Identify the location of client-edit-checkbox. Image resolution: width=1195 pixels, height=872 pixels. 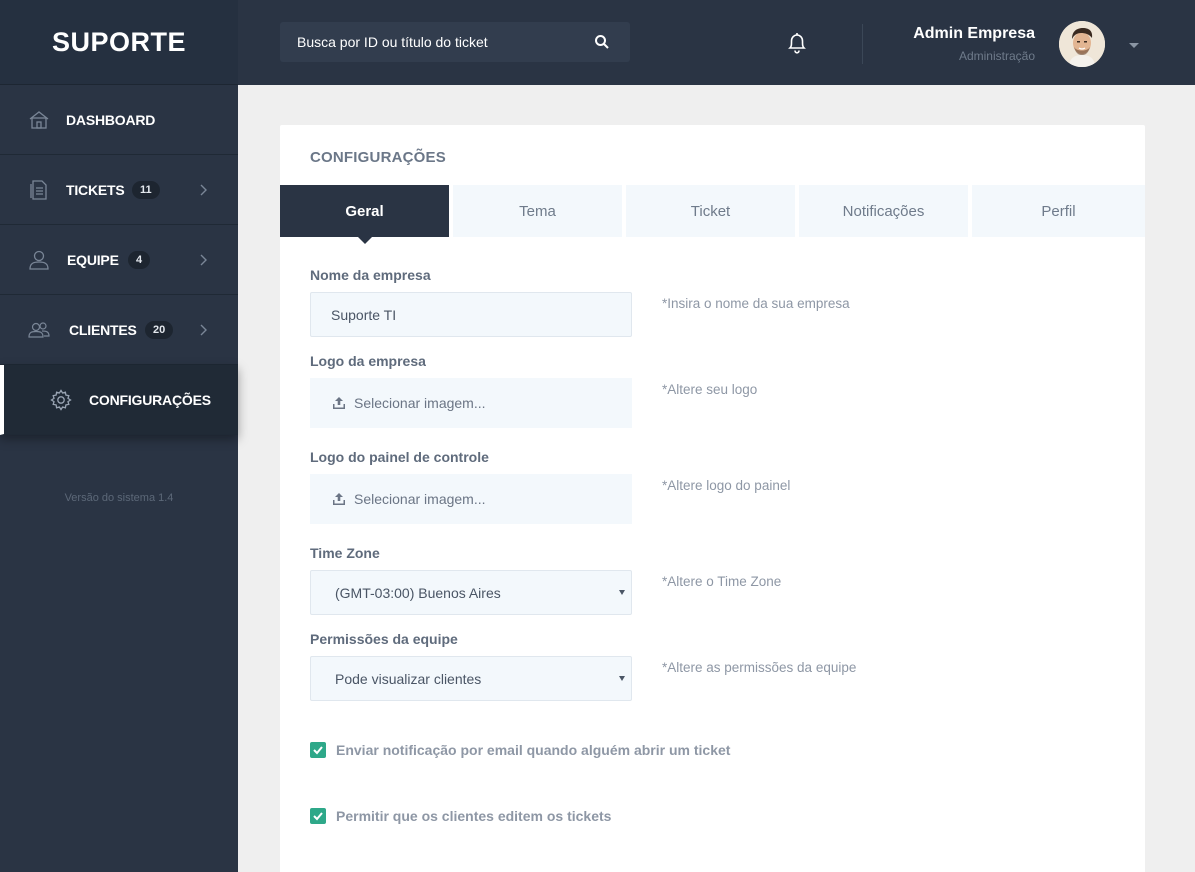
(318, 816).